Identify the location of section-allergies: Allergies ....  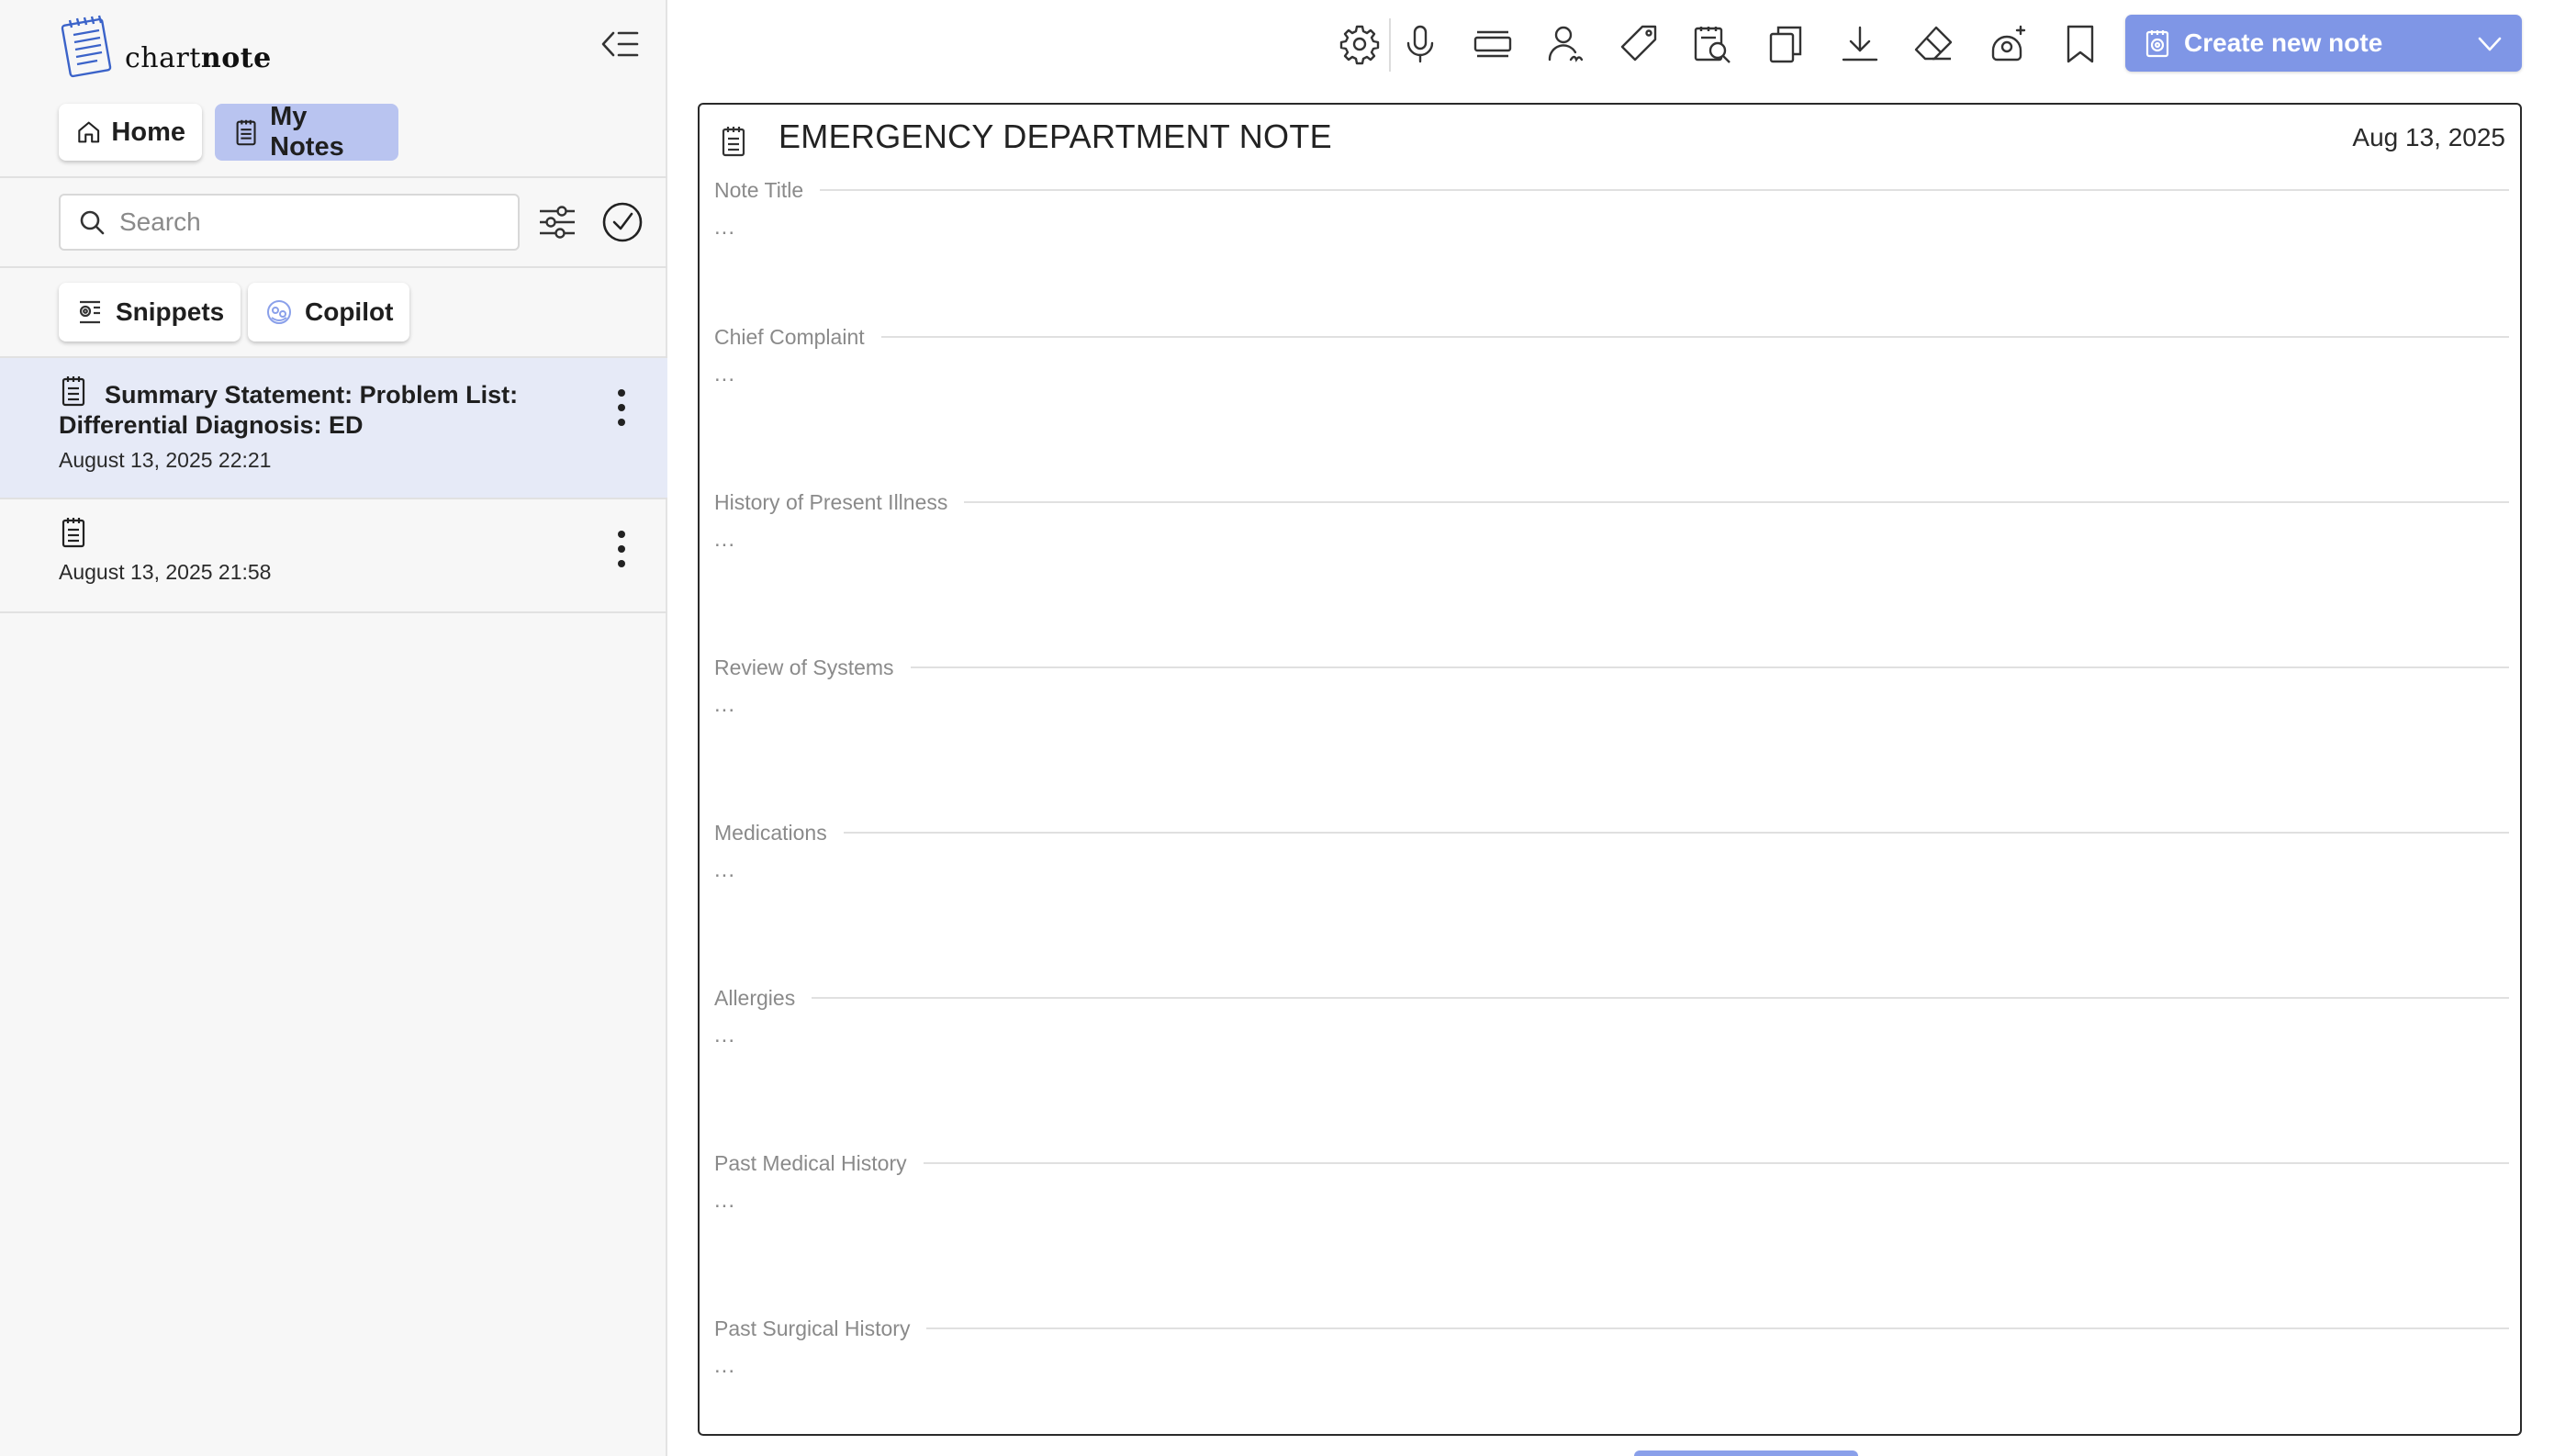
(1612, 1016).